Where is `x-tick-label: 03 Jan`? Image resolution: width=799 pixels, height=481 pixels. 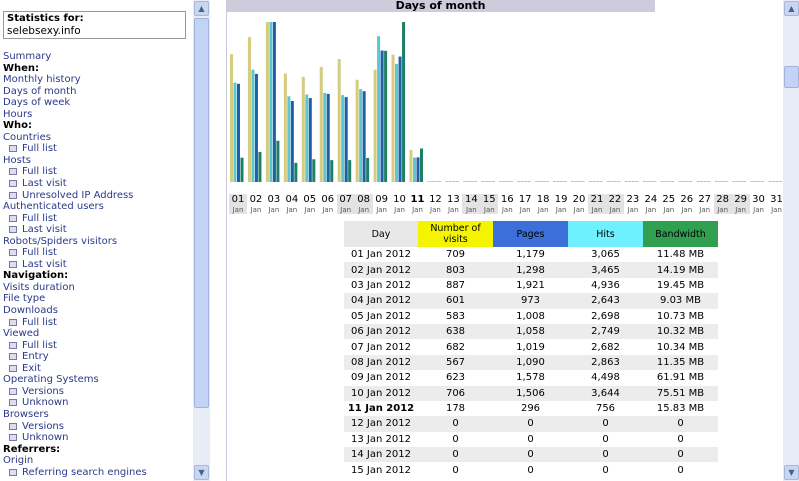
x-tick-label: 03 Jan is located at coordinates (274, 204).